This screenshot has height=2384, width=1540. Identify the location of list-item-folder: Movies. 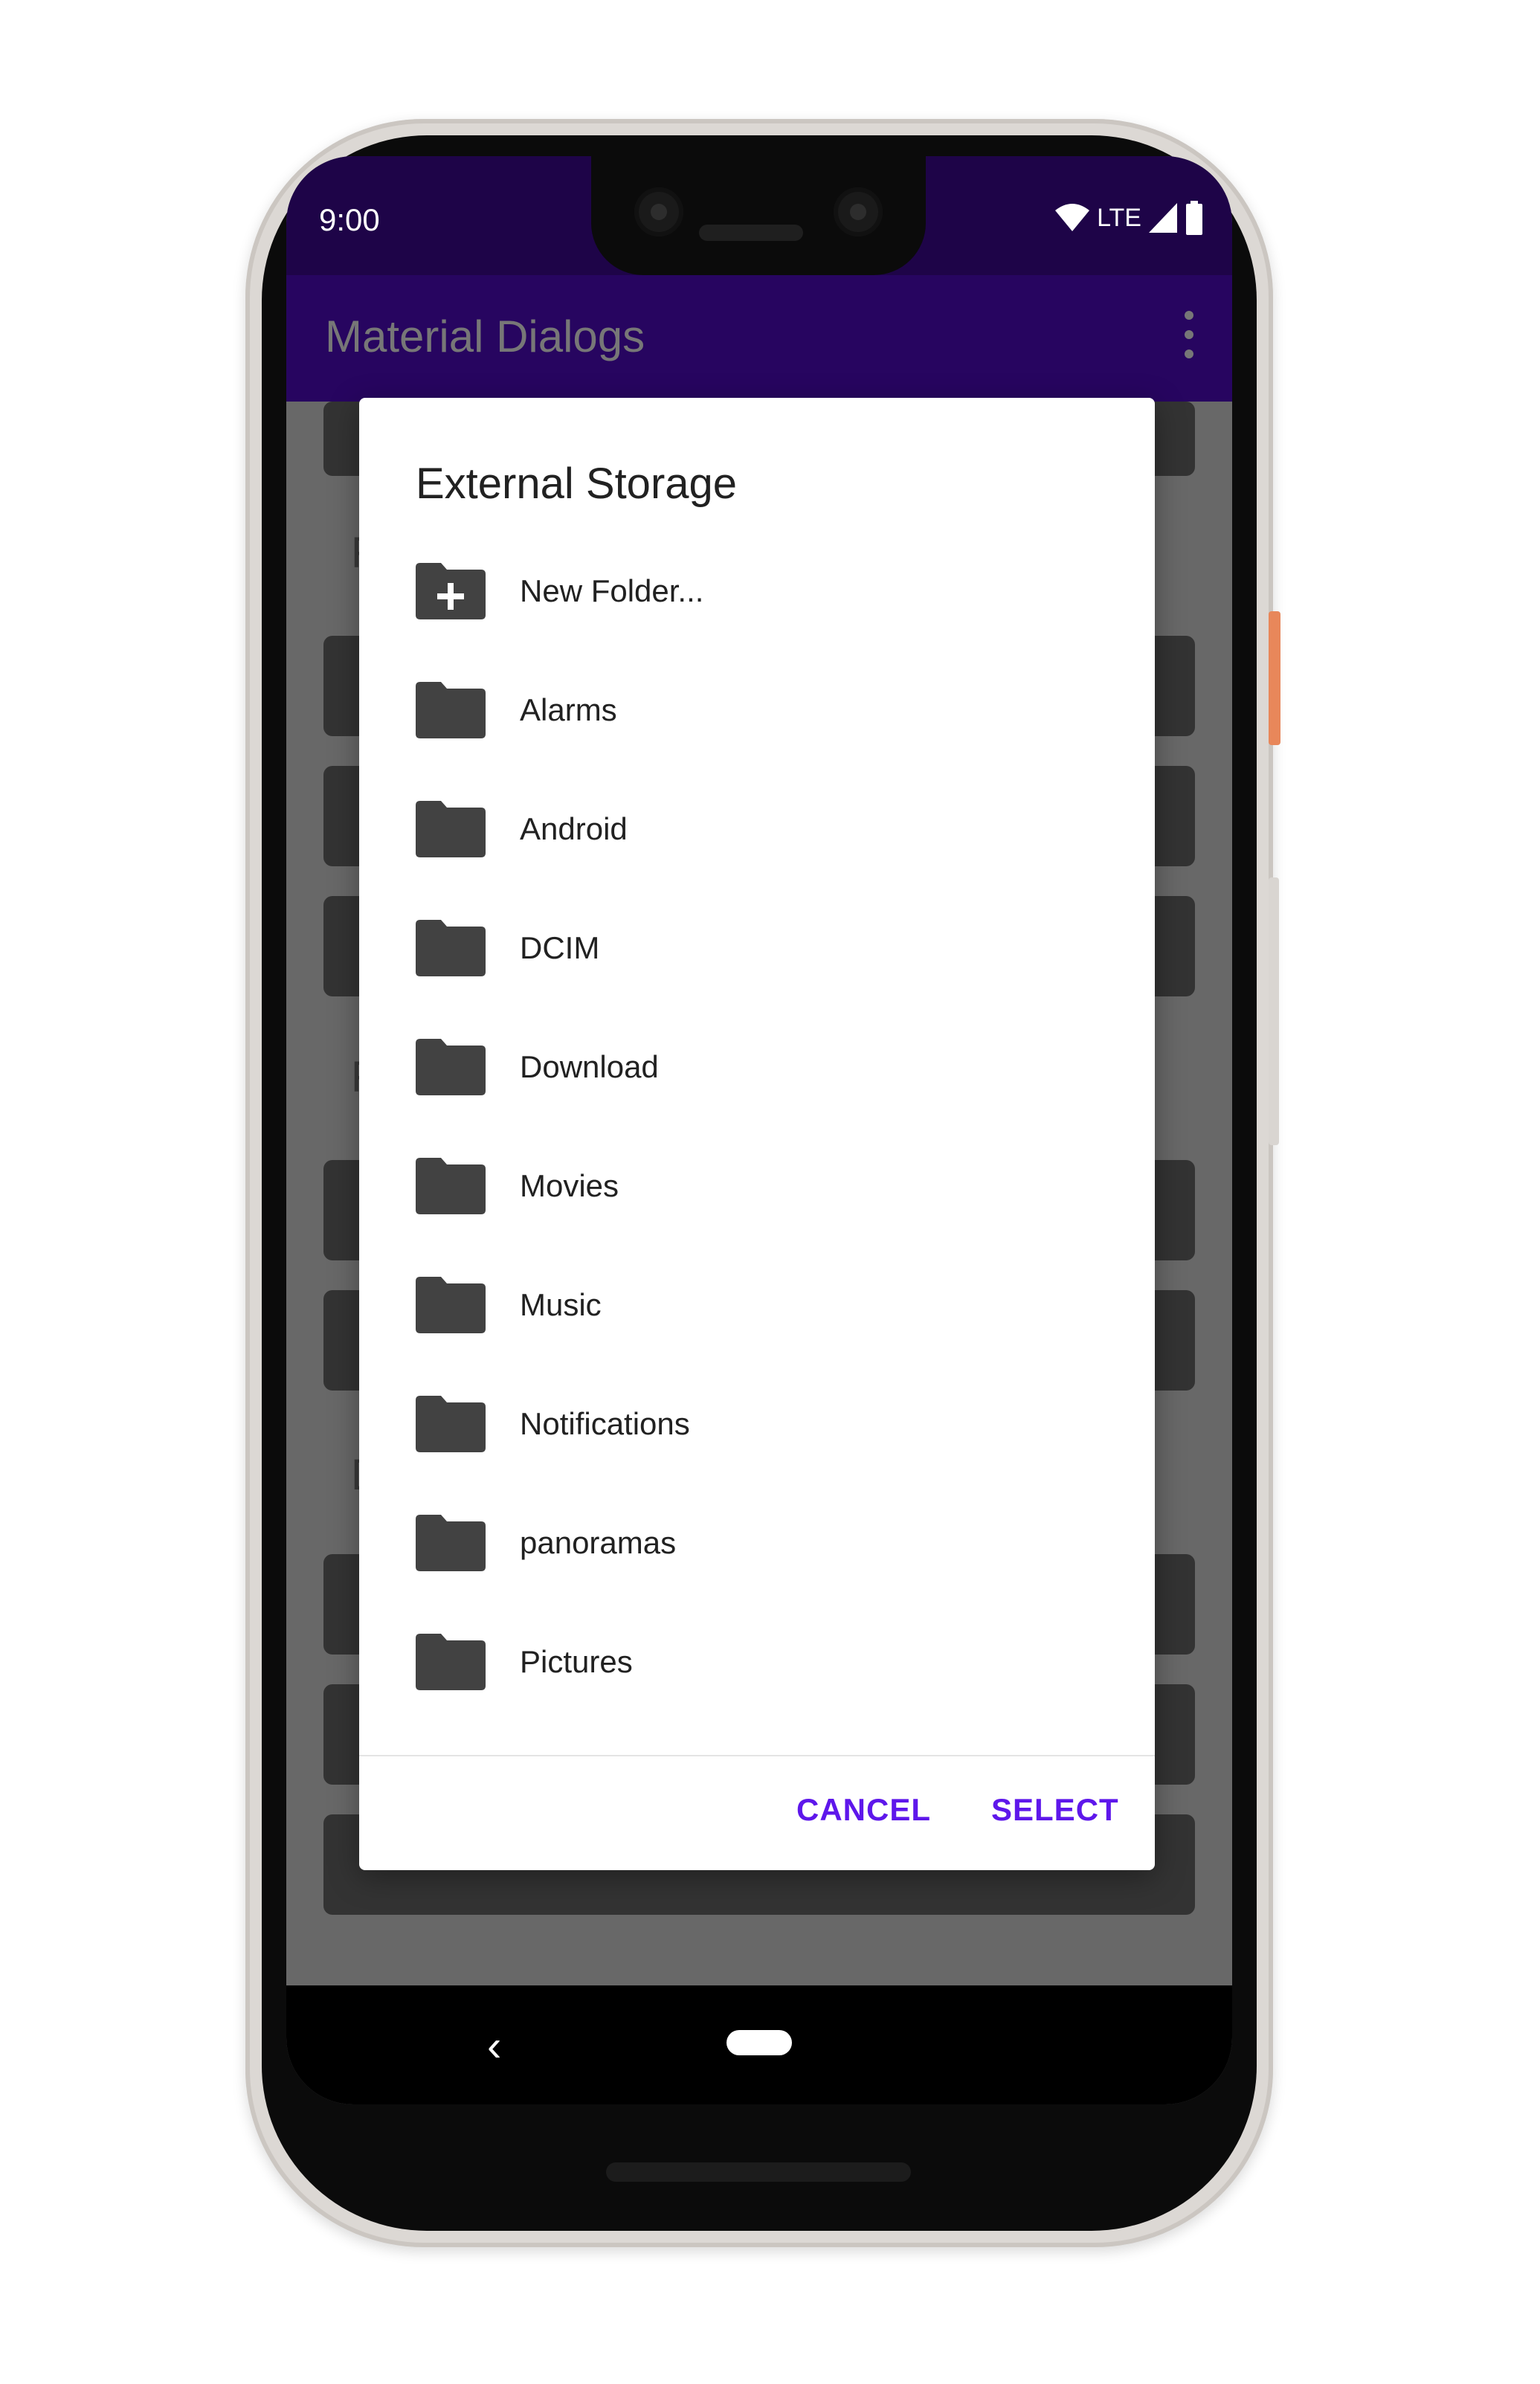
(757, 1186).